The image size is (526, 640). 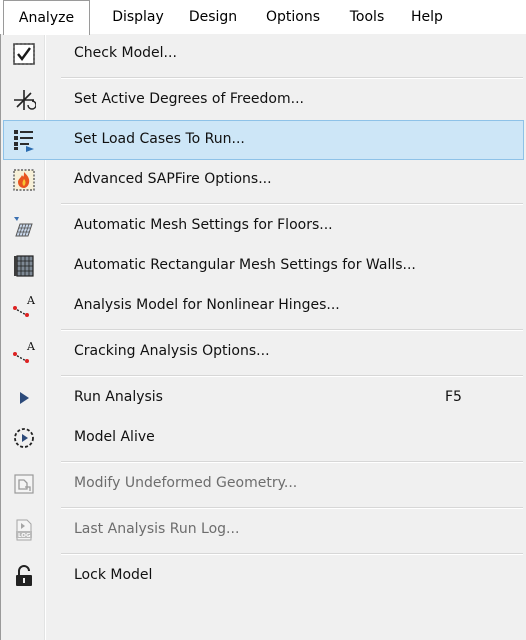 I want to click on menu-item-label: Model Alive, so click(x=114, y=437).